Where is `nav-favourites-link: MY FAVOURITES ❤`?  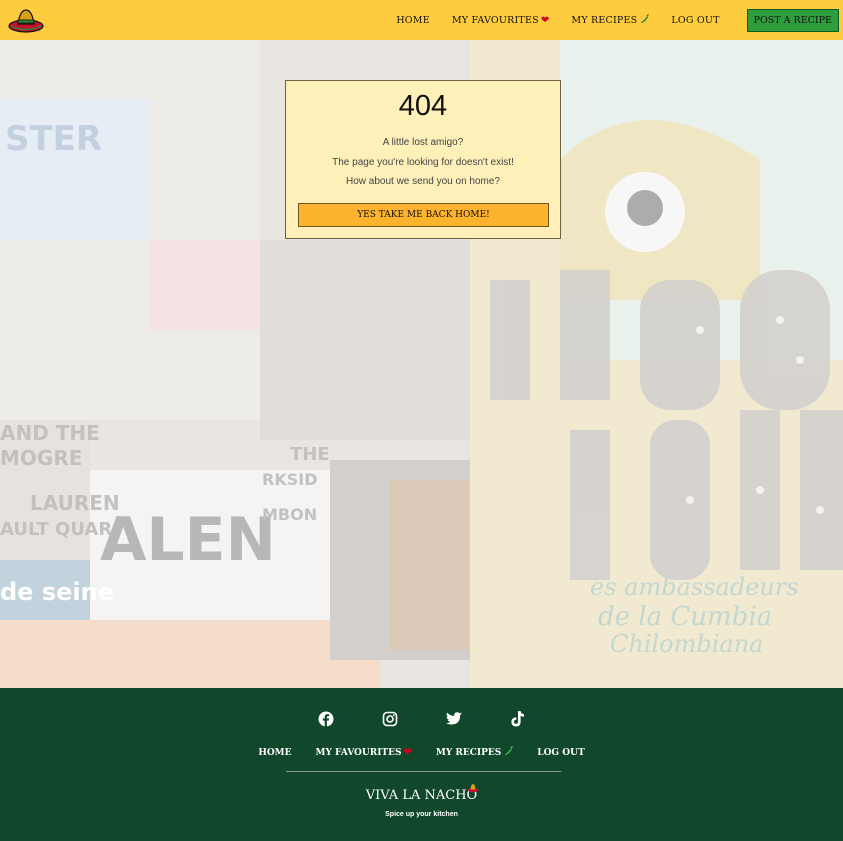 nav-favourites-link: MY FAVOURITES ❤ is located at coordinates (501, 20).